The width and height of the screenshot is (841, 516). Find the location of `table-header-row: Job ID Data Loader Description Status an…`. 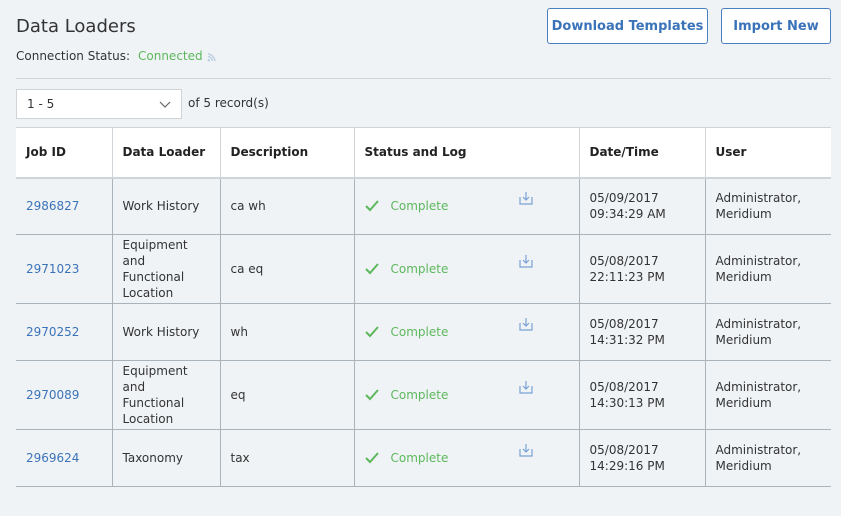

table-header-row: Job ID Data Loader Description Status an… is located at coordinates (423, 153).